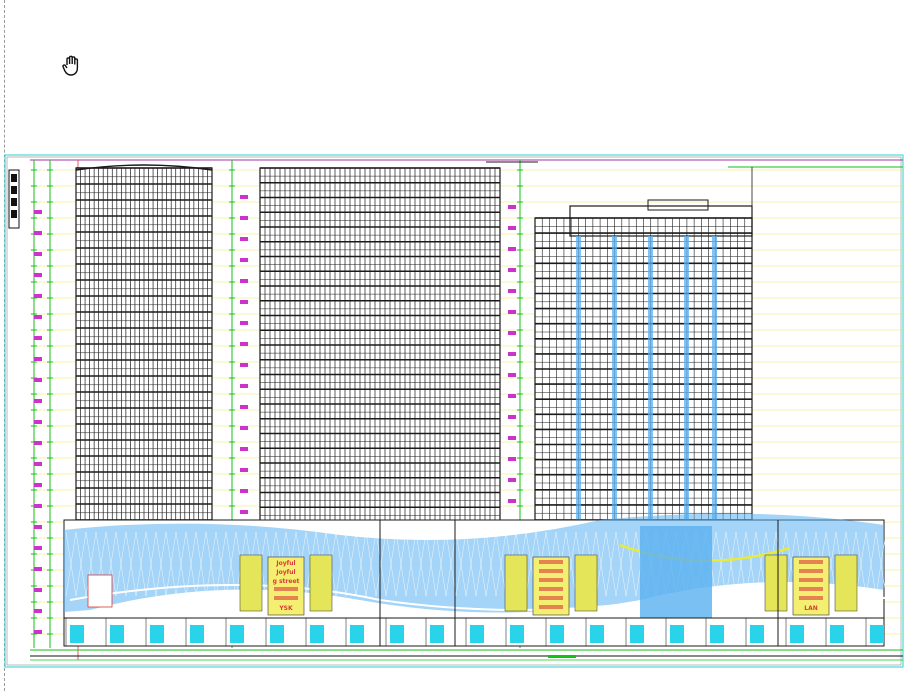  Describe the element at coordinates (811, 608) in the screenshot. I see `sign-text: LAN` at that location.